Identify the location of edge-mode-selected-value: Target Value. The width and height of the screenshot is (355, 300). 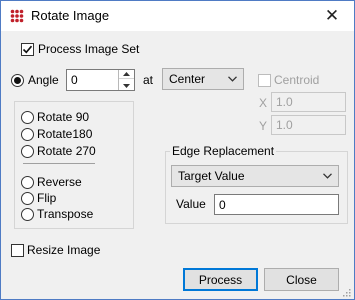
(211, 176).